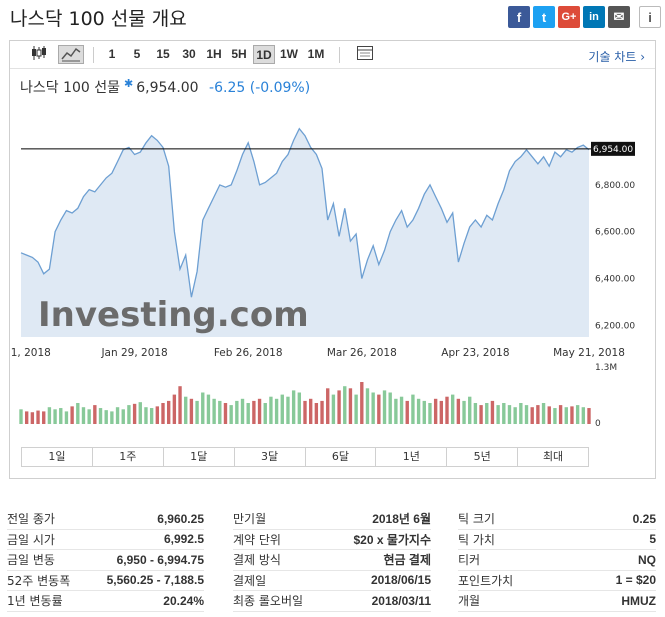  Describe the element at coordinates (519, 17) in the screenshot. I see `facebook-icon: f` at that location.